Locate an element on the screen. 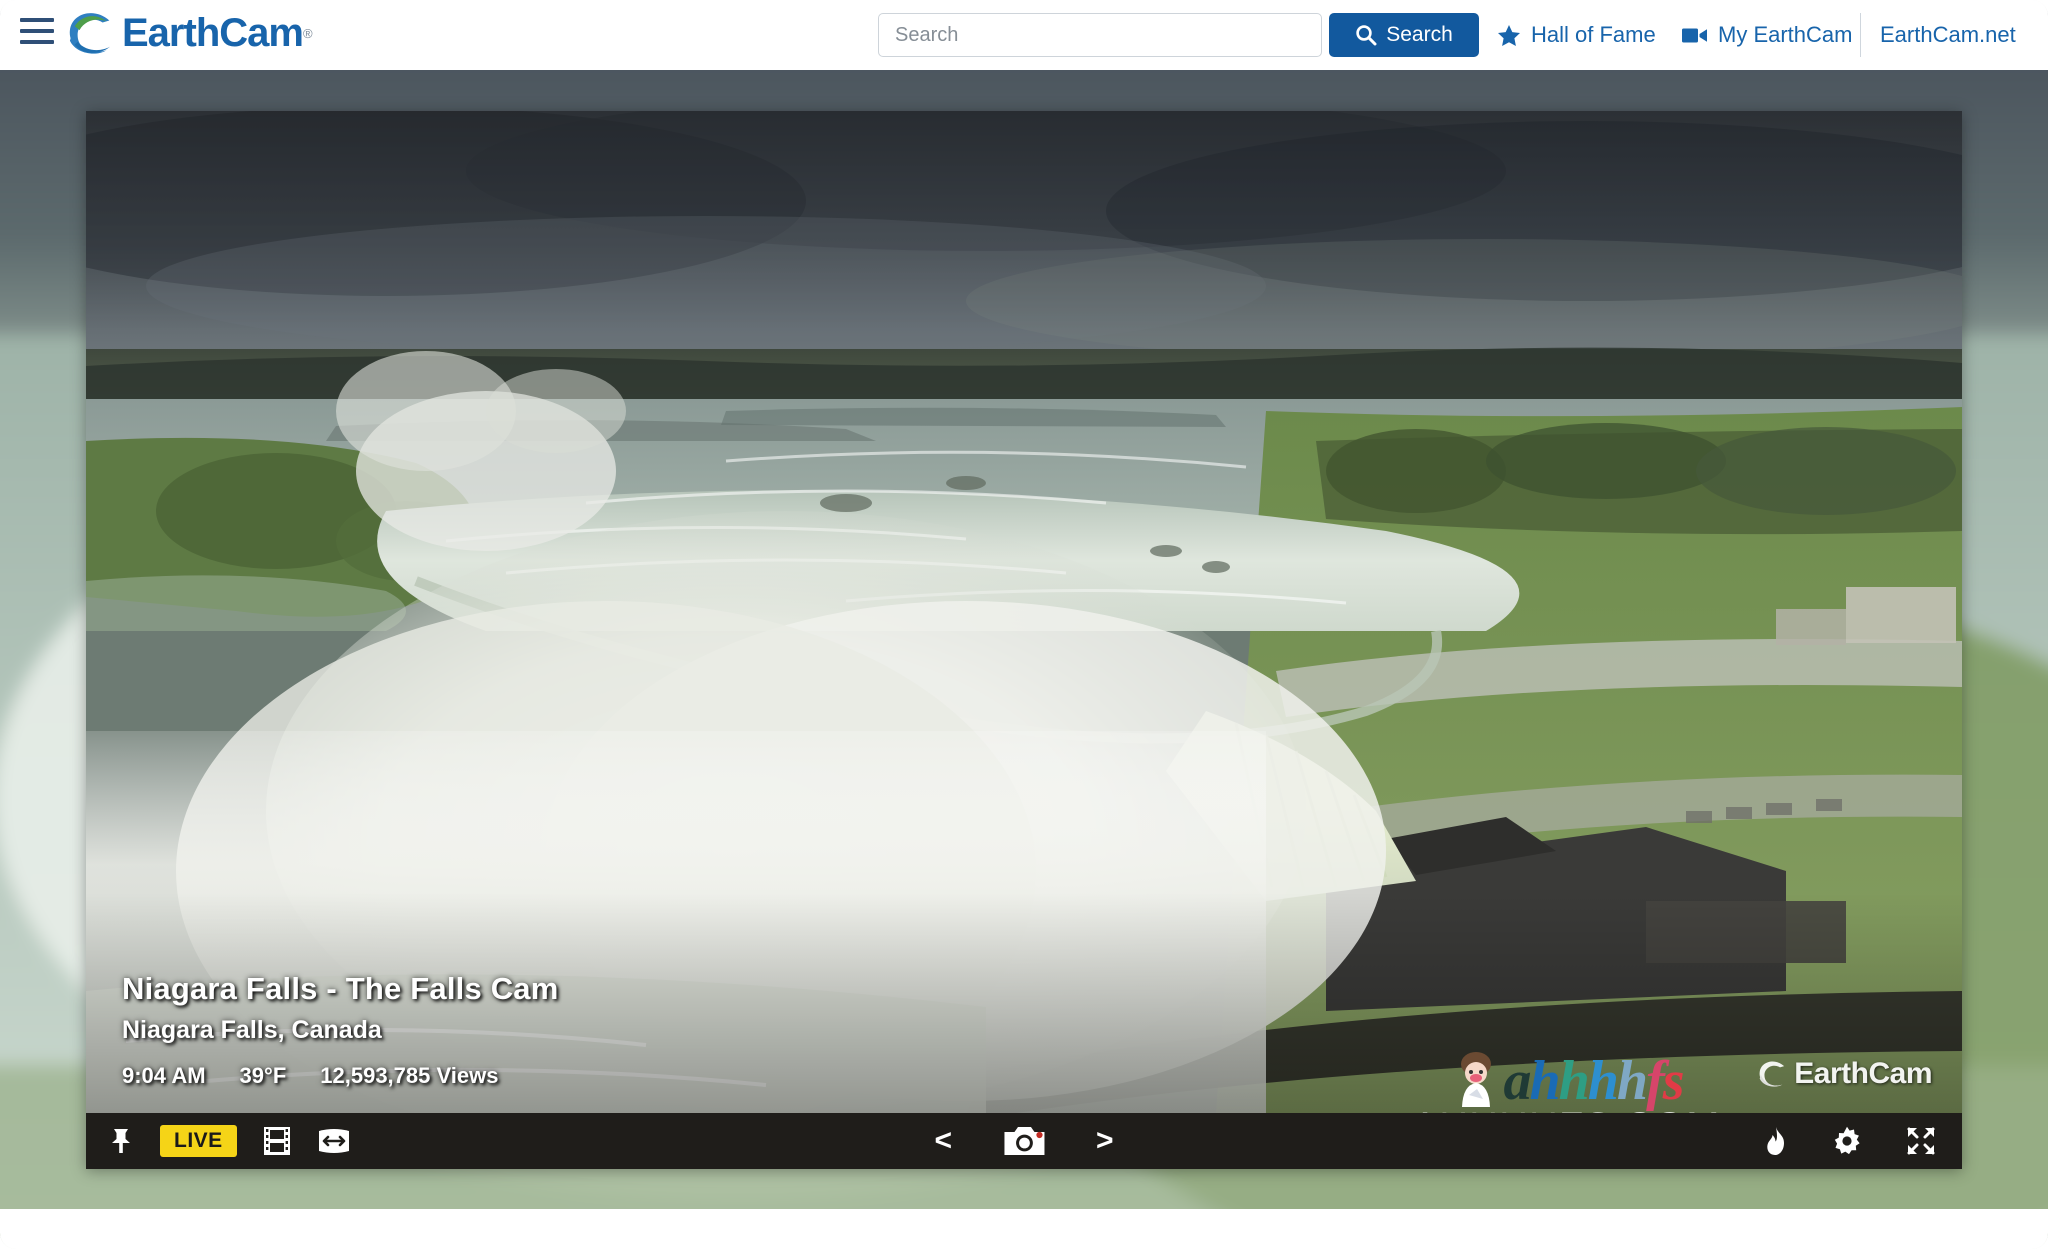 This screenshot has width=2048, height=1249. flame-icon is located at coordinates (1775, 1141).